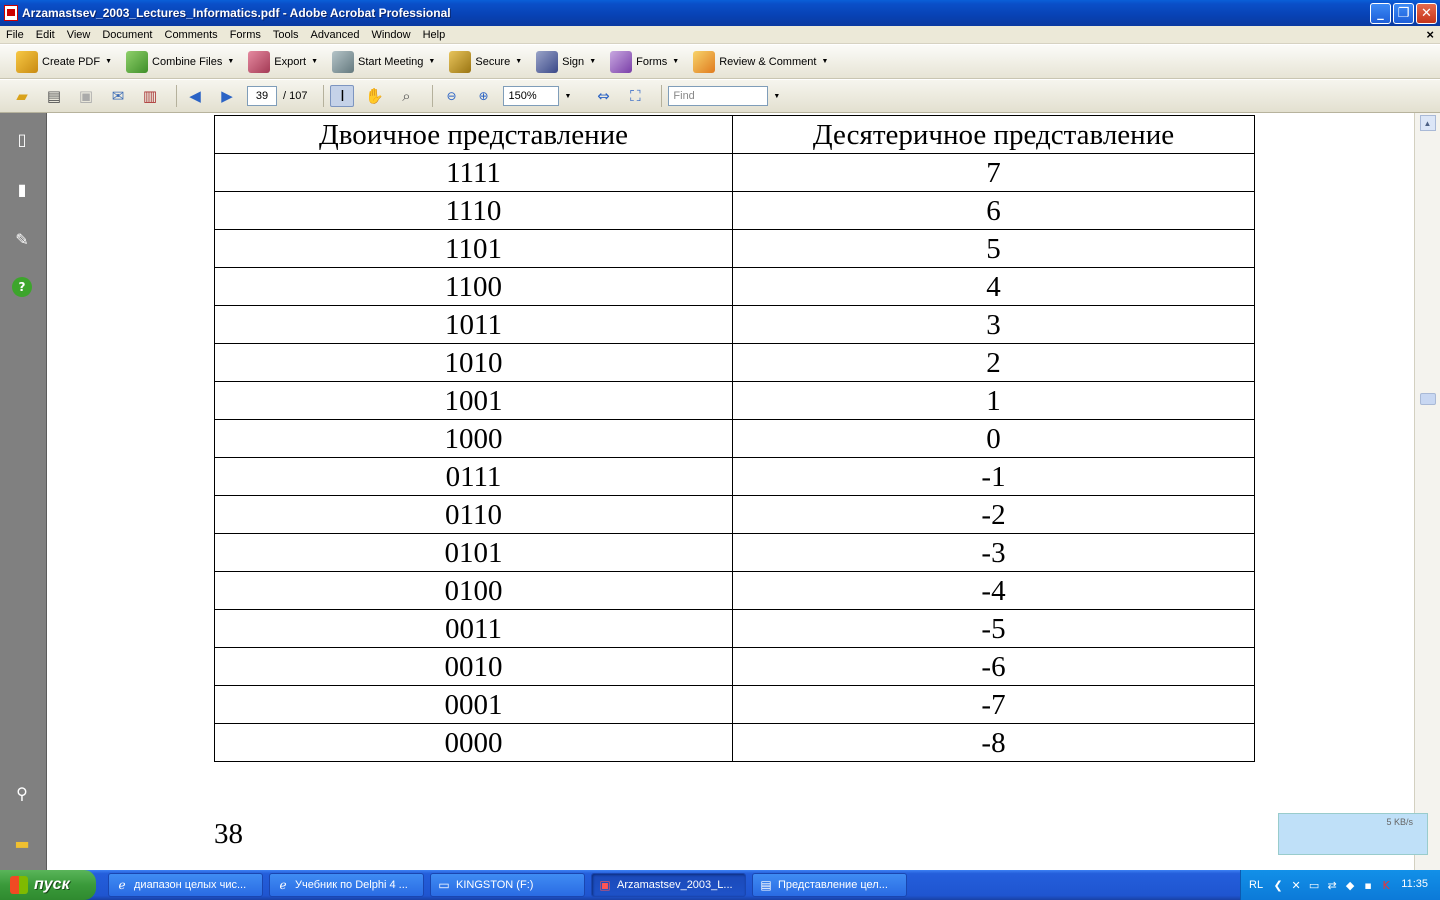 The image size is (1440, 900). I want to click on decimal-cell: 2, so click(993, 362).